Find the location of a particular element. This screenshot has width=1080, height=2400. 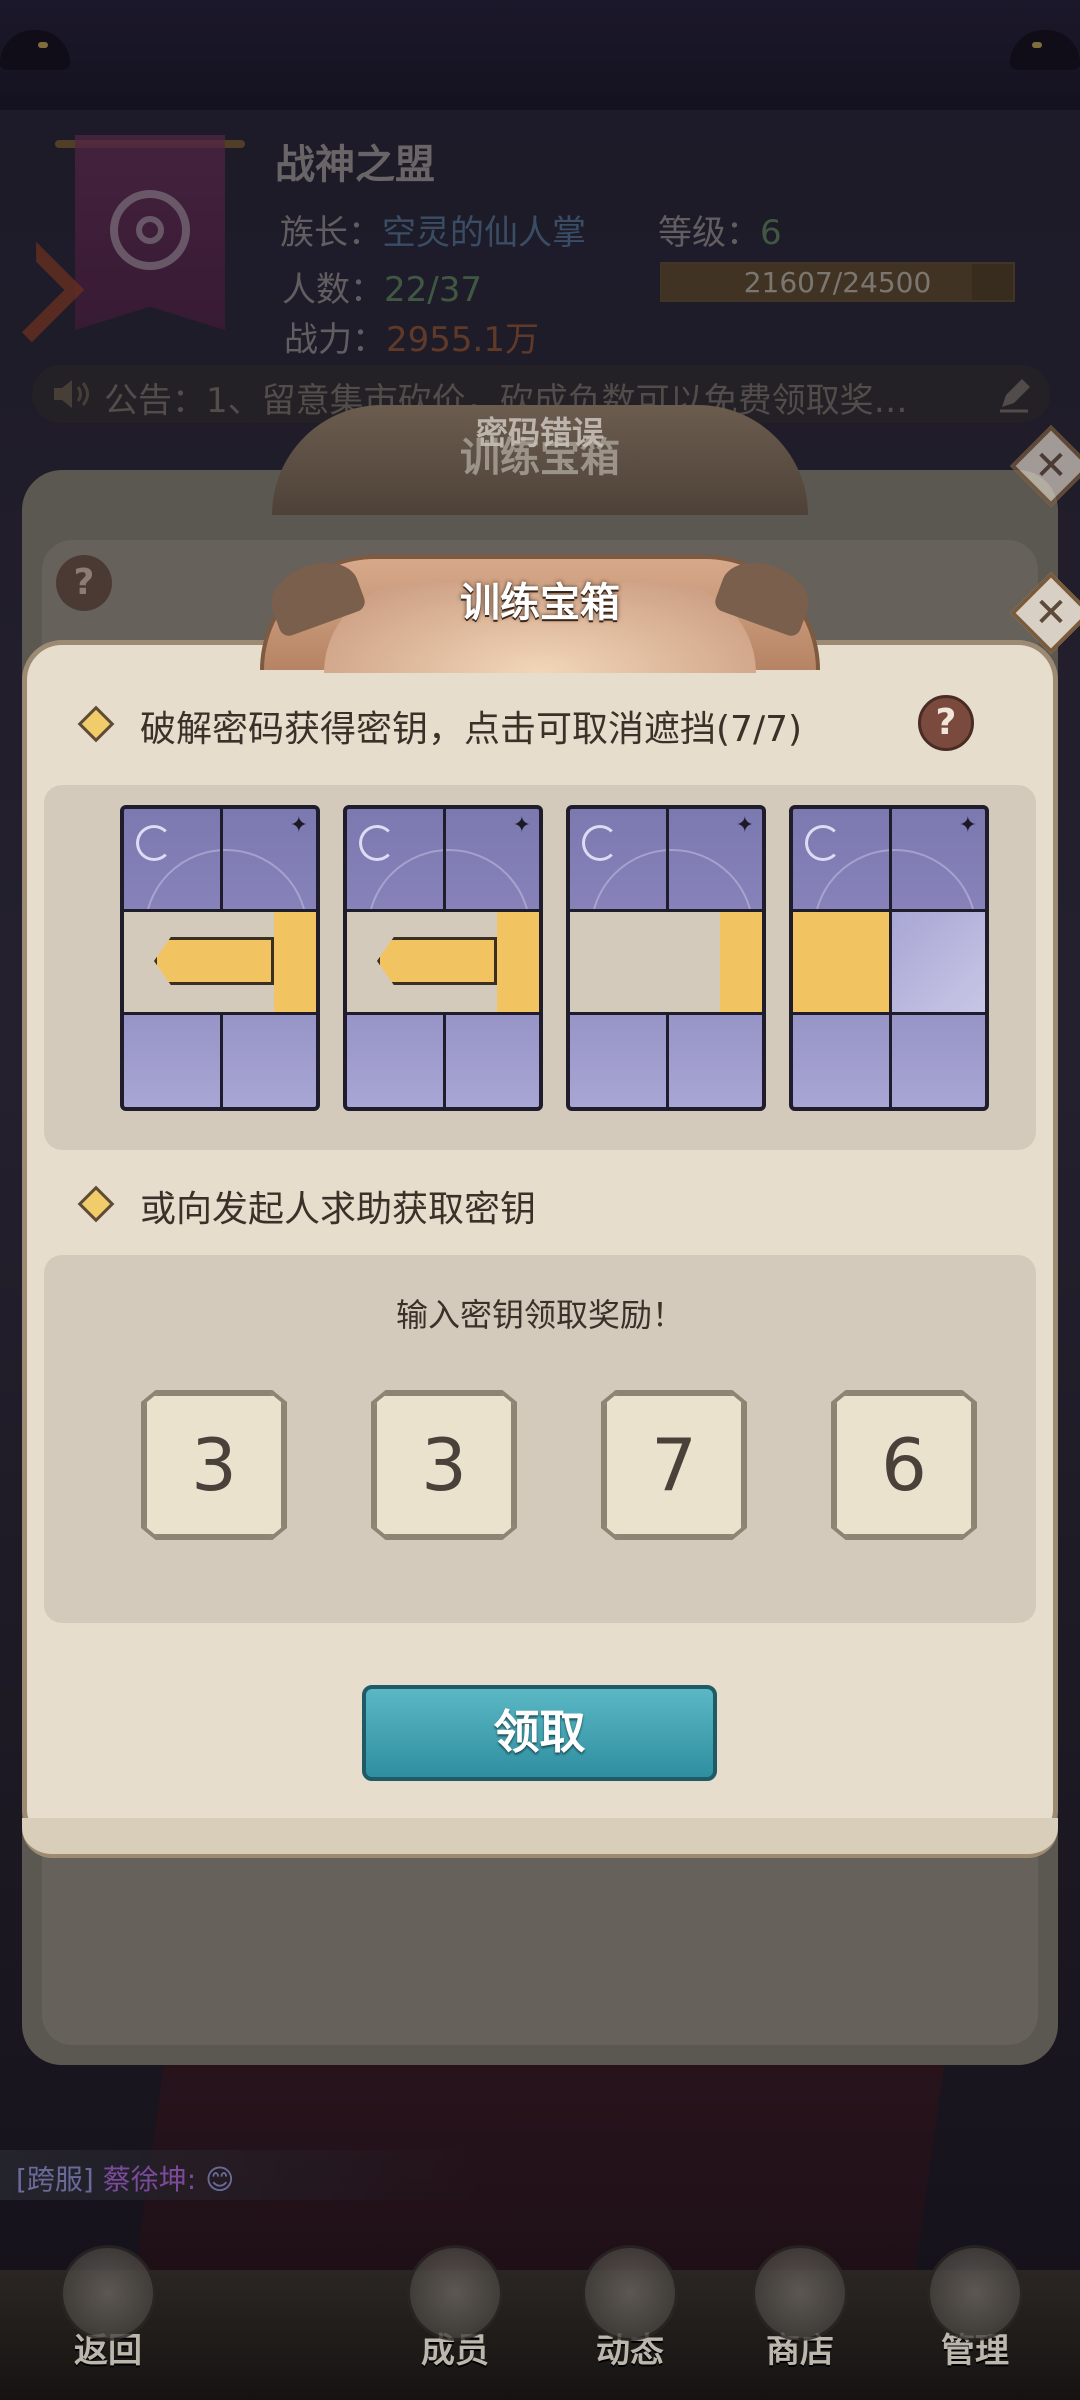

scroll-icon is located at coordinates (630, 2293).